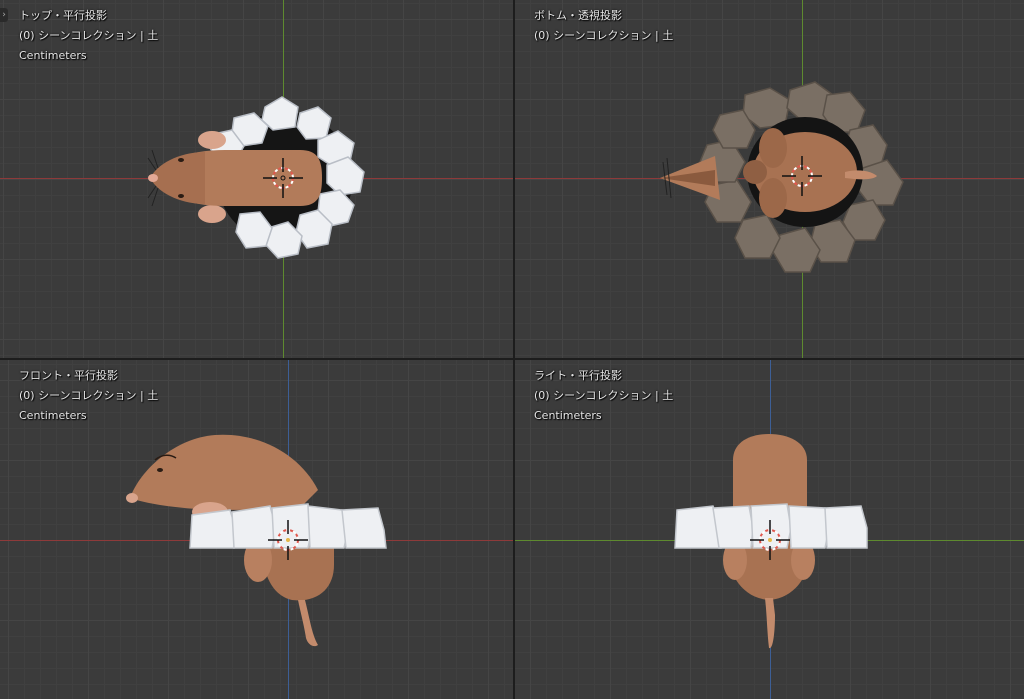 The height and width of the screenshot is (699, 1024). I want to click on view-name: トップ・平行投影, so click(63, 15).